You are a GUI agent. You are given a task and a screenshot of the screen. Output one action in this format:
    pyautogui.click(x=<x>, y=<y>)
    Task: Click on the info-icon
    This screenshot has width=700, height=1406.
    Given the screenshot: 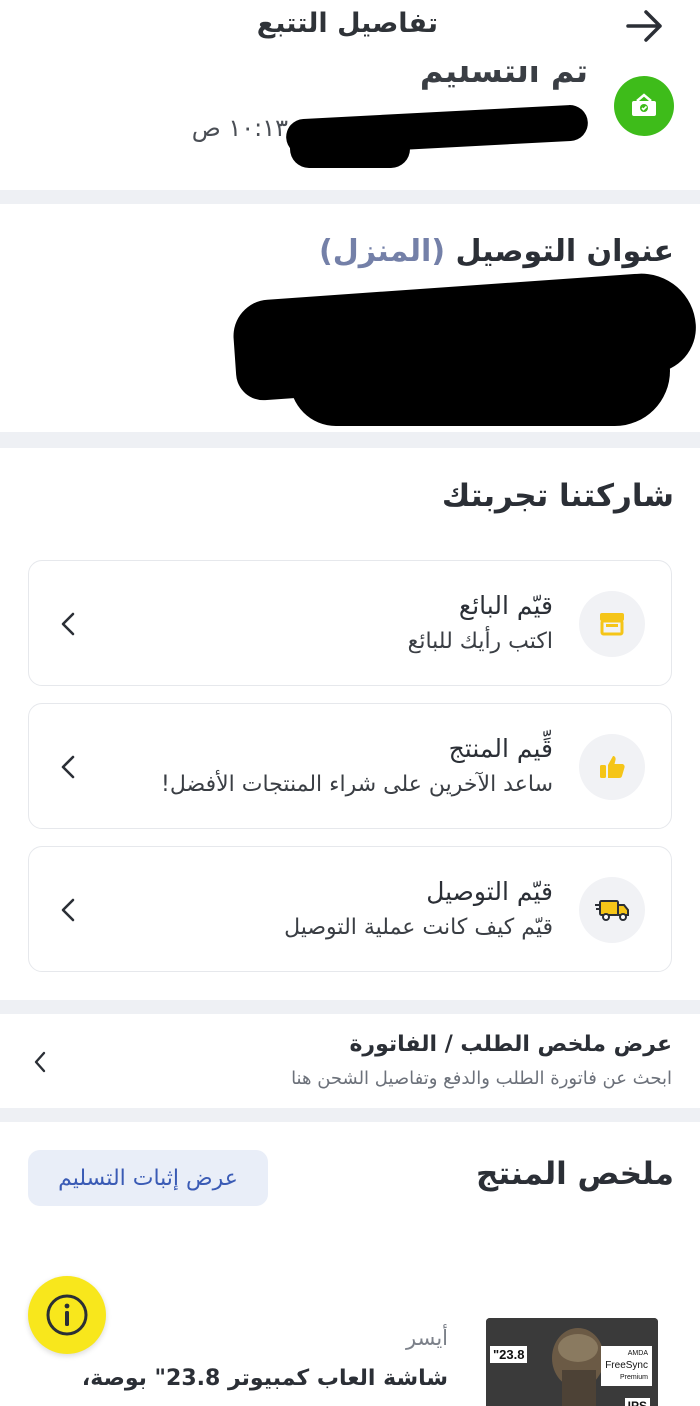 What is the action you would take?
    pyautogui.click(x=67, y=1315)
    